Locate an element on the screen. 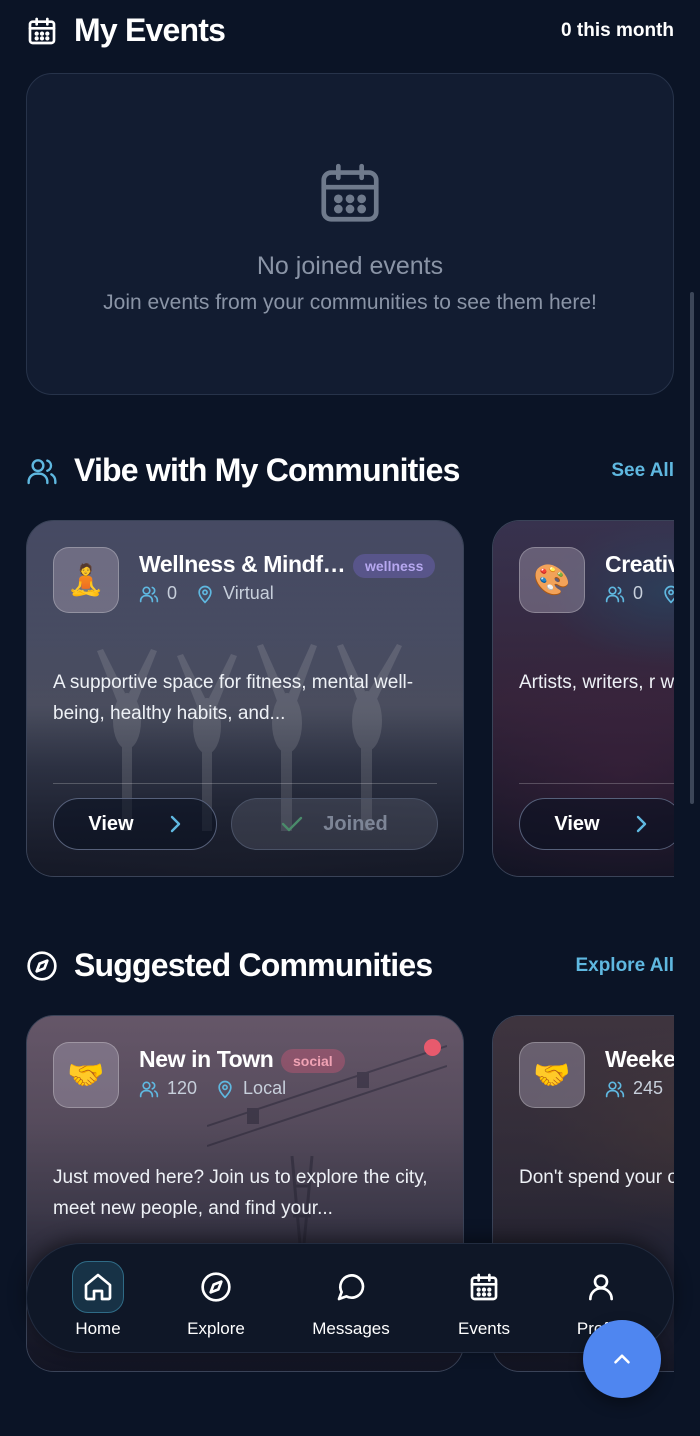 This screenshot has width=700, height=1436. community-name: New in Town is located at coordinates (206, 1059).